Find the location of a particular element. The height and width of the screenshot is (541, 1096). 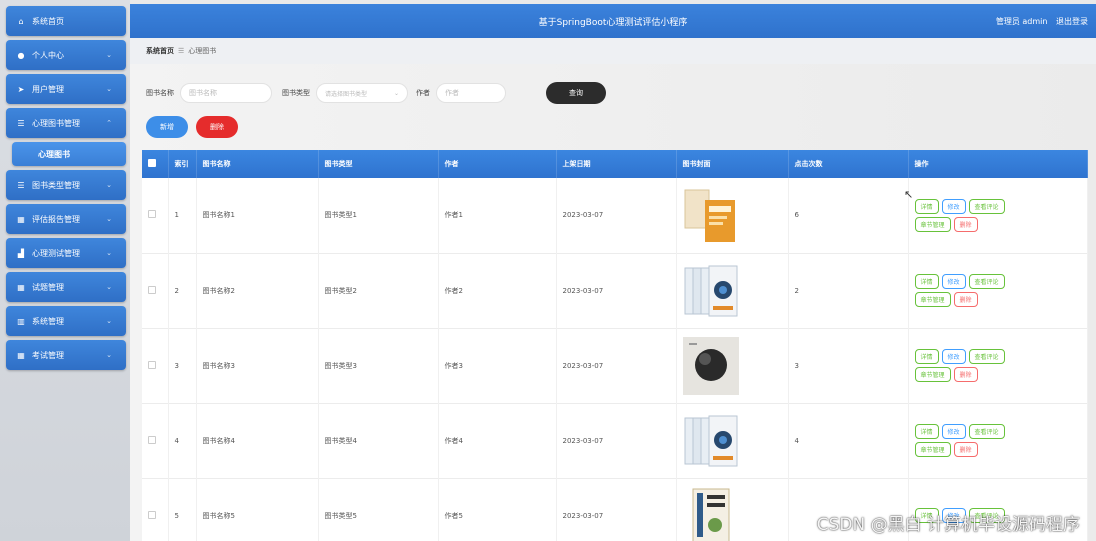

cell-type: 图书类型5 is located at coordinates (378, 509).